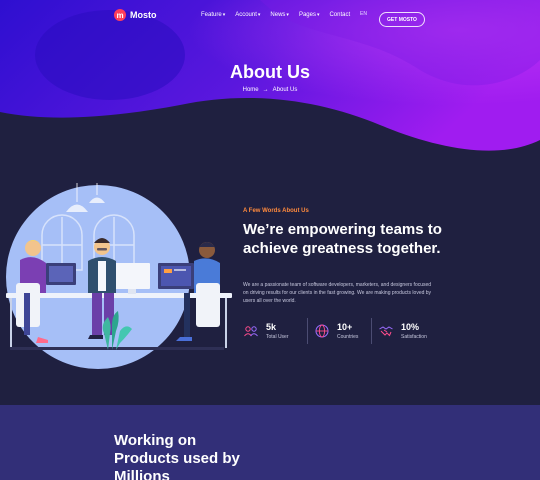  Describe the element at coordinates (386, 331) in the screenshot. I see `handshake-icon` at that location.